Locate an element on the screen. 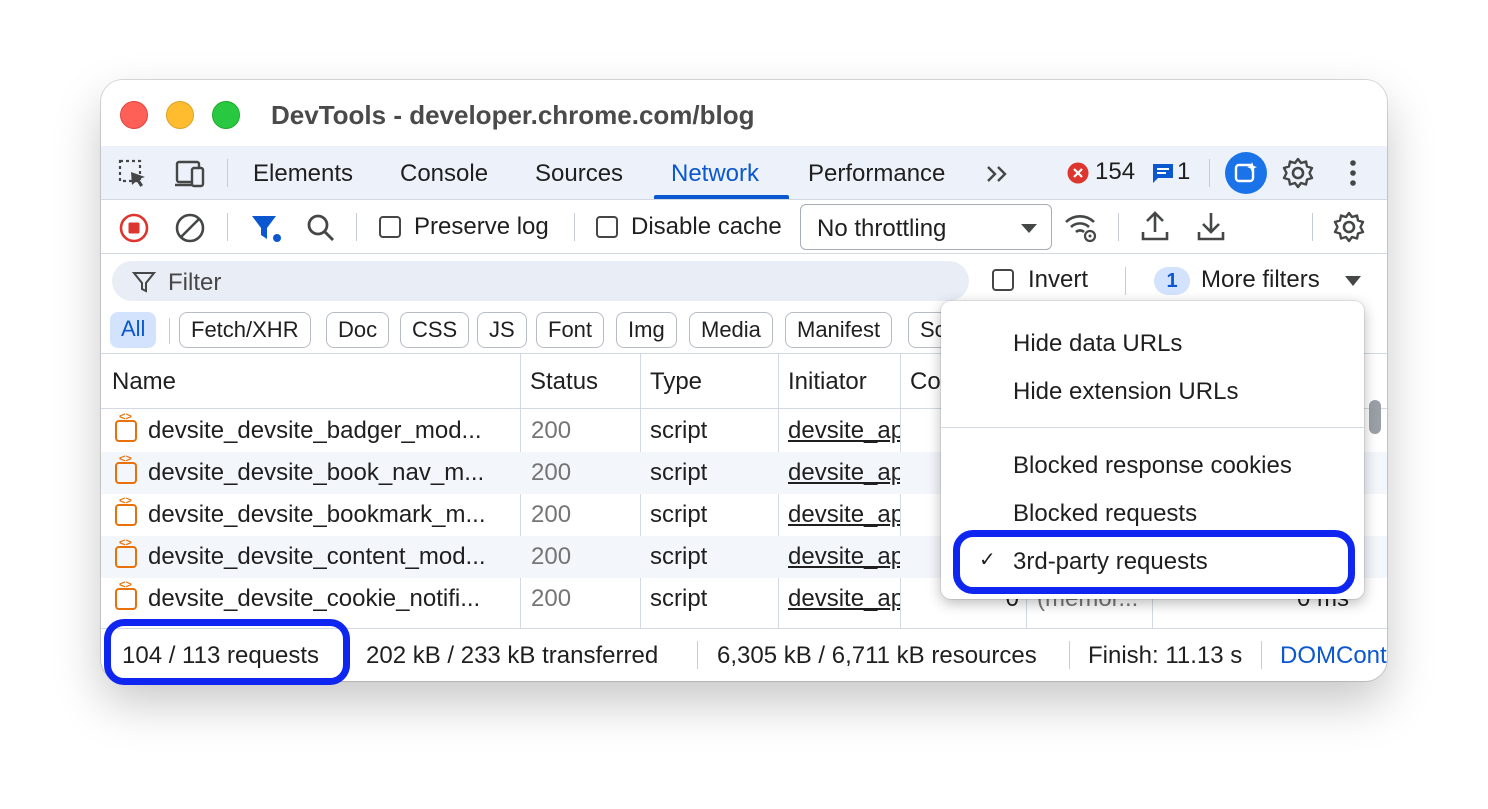 The width and height of the screenshot is (1488, 809). chip-media: Media is located at coordinates (731, 330).